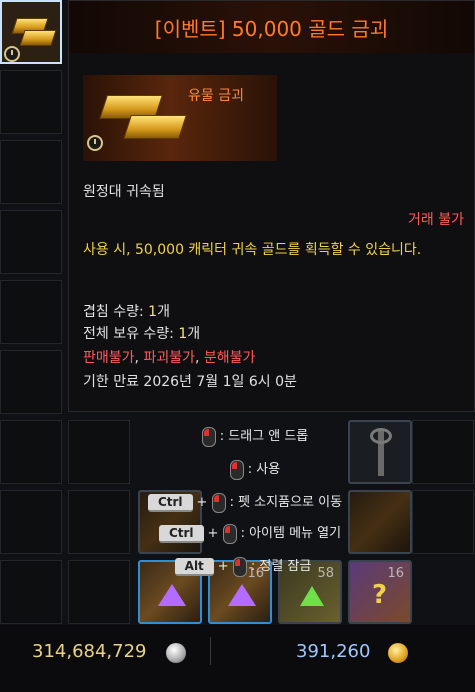 The width and height of the screenshot is (475, 692). I want to click on divider, so click(210, 651).